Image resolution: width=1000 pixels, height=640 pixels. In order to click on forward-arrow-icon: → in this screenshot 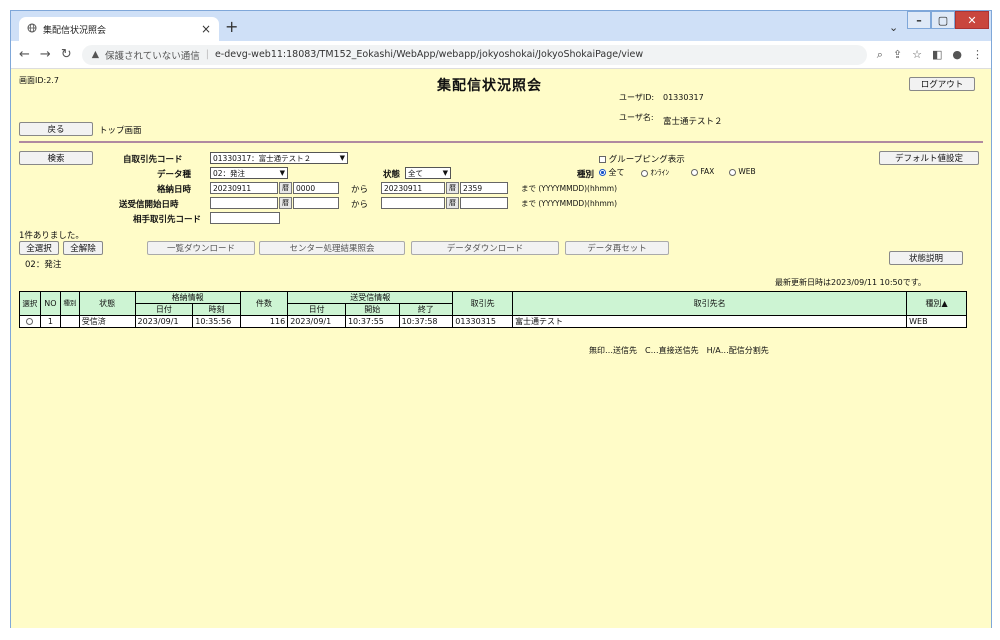, I will do `click(45, 54)`.